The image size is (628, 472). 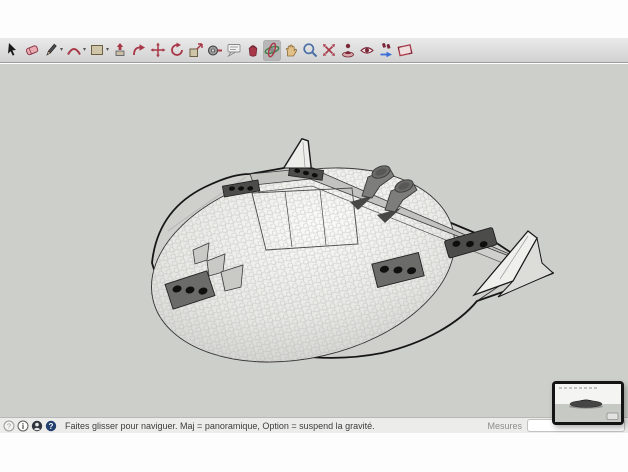 I want to click on preview-window, so click(x=588, y=403).